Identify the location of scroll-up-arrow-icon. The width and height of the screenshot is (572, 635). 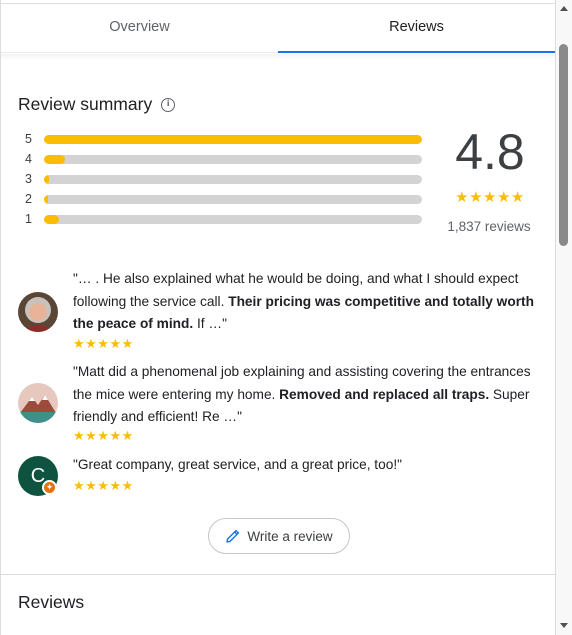
(564, 8).